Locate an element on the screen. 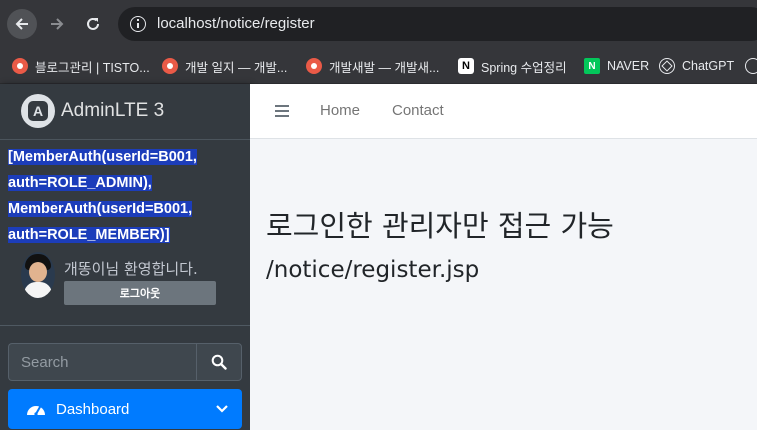  globe-icon is located at coordinates (751, 66).